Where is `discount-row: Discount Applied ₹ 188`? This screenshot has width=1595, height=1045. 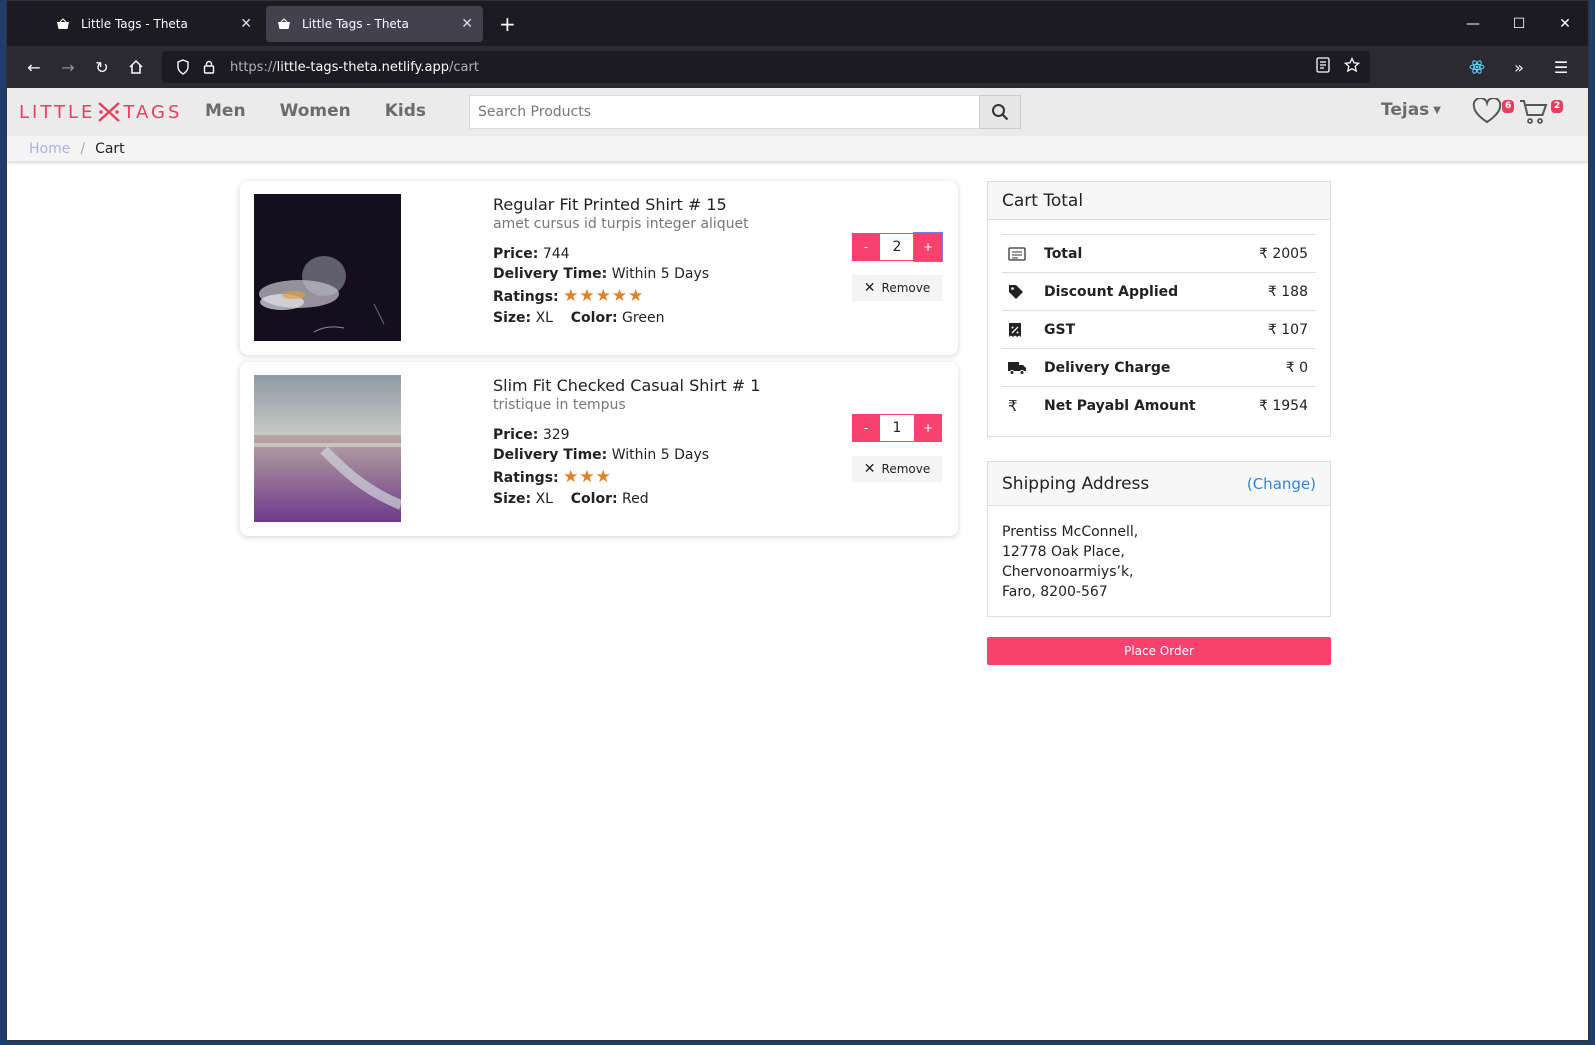
discount-row: Discount Applied ₹ 188 is located at coordinates (1159, 291).